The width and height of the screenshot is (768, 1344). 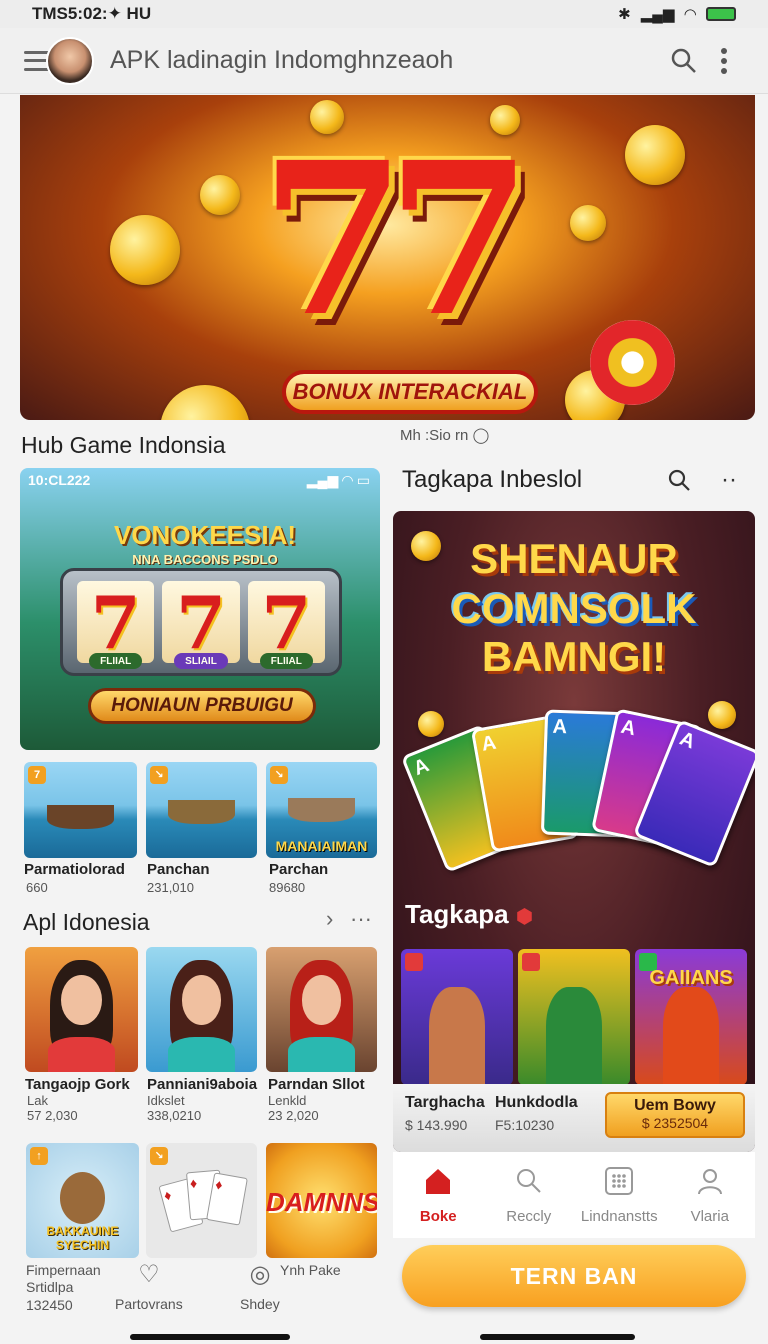 What do you see at coordinates (282, 60) in the screenshot?
I see `app-title: APK ladinagin Indomghnzeaoh` at bounding box center [282, 60].